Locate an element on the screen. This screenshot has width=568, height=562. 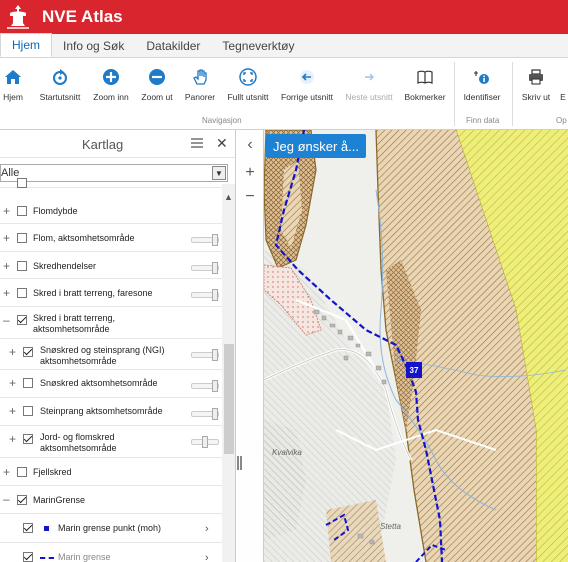
list-item: Marin grense › is located at coordinates (111, 553).